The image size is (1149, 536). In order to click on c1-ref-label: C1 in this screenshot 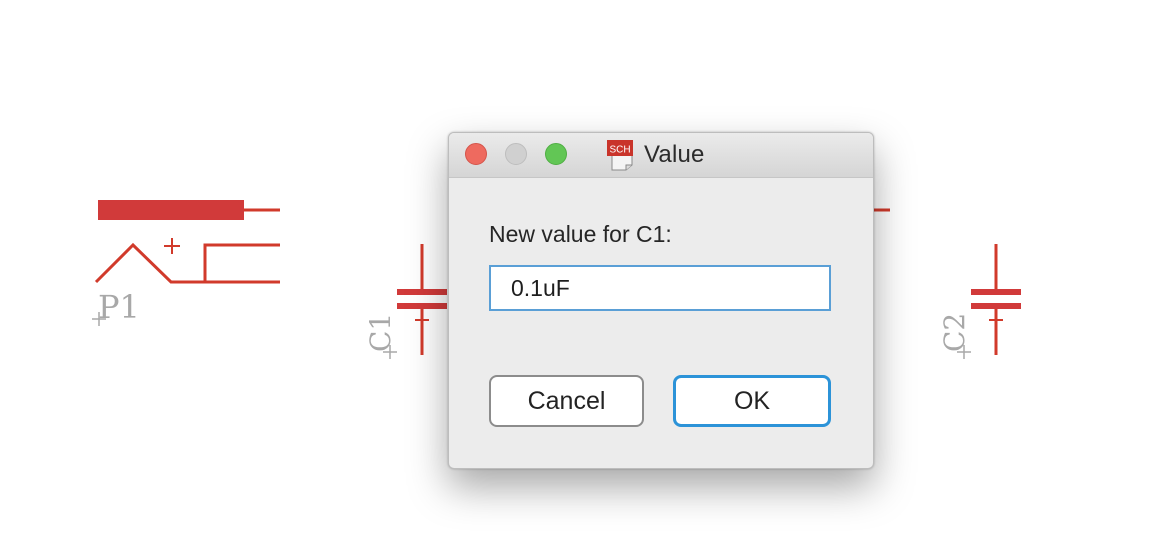, I will do `click(380, 332)`.